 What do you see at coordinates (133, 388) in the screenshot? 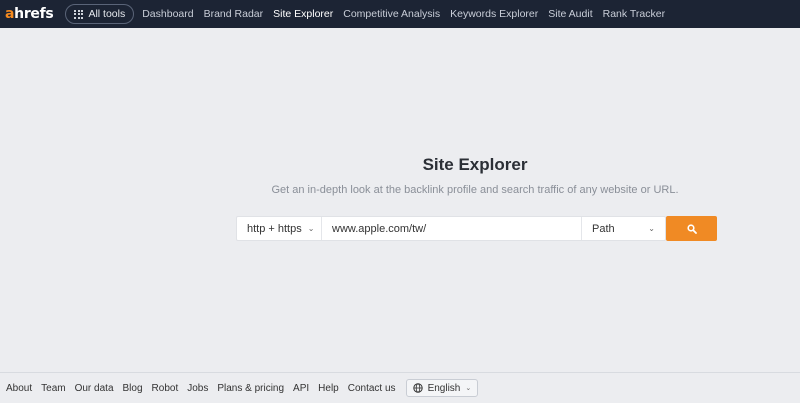
I see `footer-link-blog: Blog` at bounding box center [133, 388].